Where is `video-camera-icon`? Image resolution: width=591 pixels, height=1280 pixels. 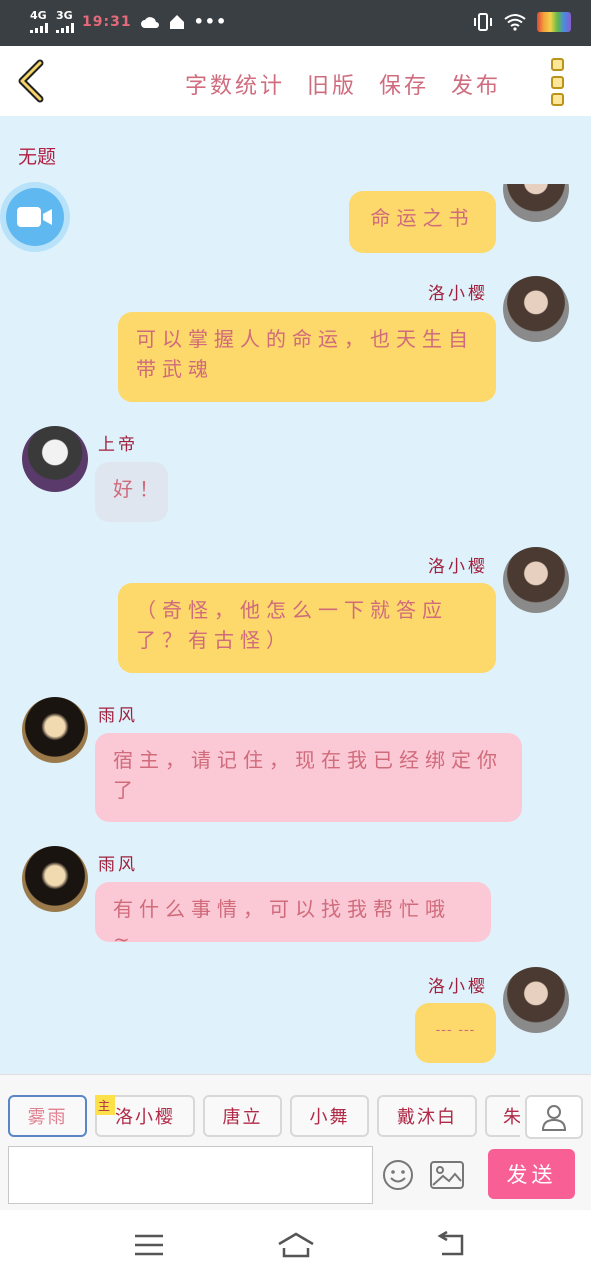
video-camera-icon is located at coordinates (34, 217).